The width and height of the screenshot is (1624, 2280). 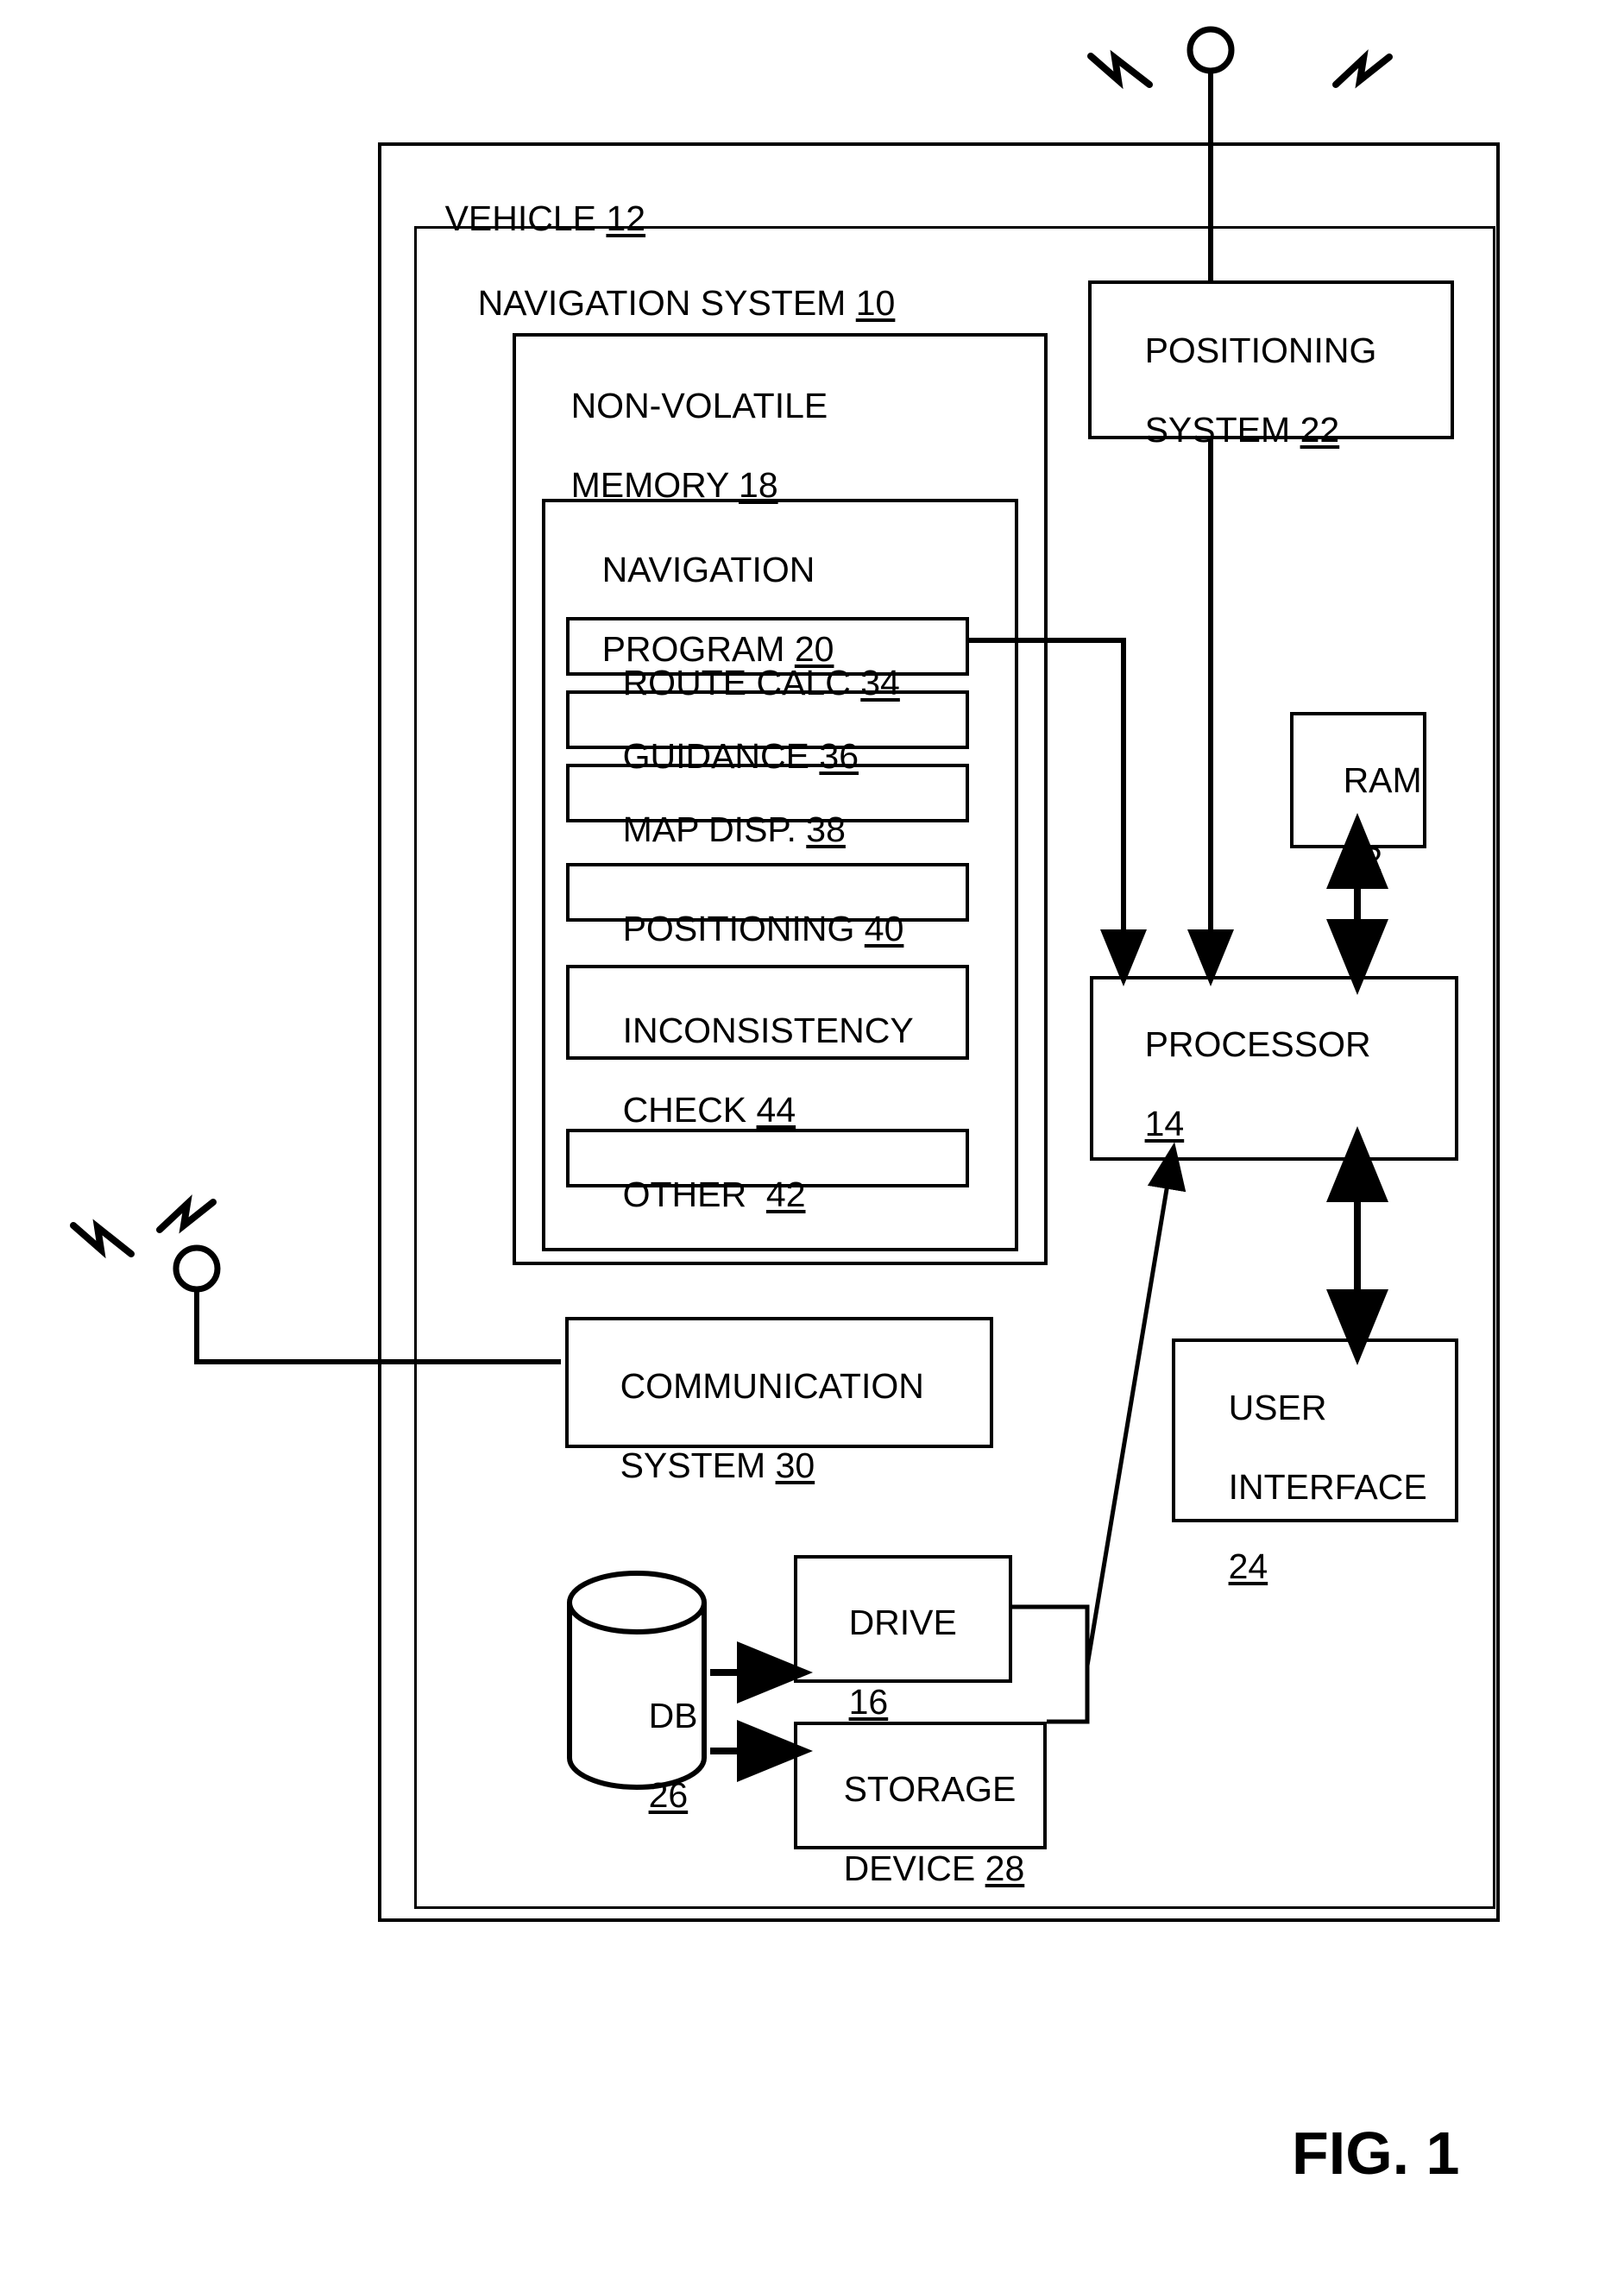 What do you see at coordinates (1328, 1486) in the screenshot?
I see `user-interface-label: USER INTERFACE 24` at bounding box center [1328, 1486].